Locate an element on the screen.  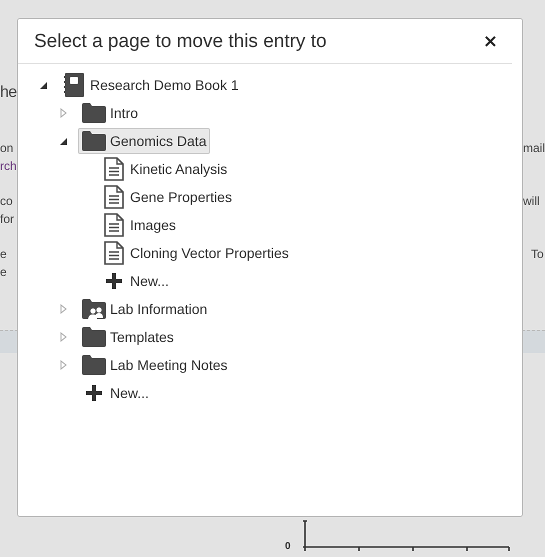
page-heading: he is located at coordinates (8, 93).